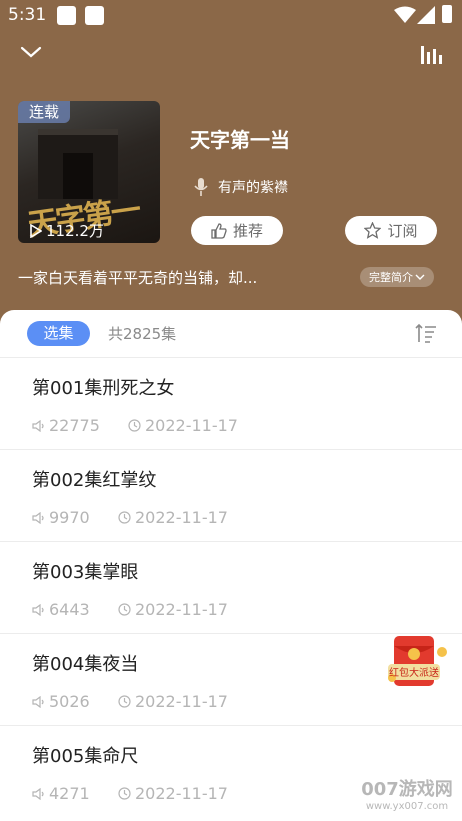 This screenshot has width=462, height=821. I want to click on serial-badge: 连载, so click(44, 112).